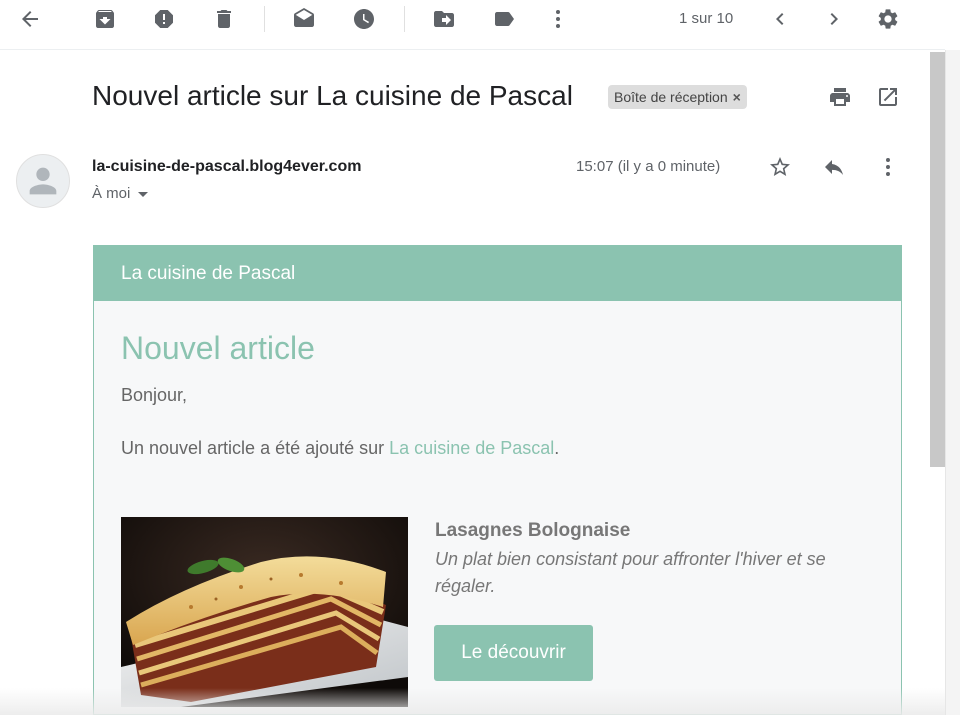 The width and height of the screenshot is (960, 715). I want to click on intro-before: Un nouvel article a été ajouté sur, so click(255, 448).